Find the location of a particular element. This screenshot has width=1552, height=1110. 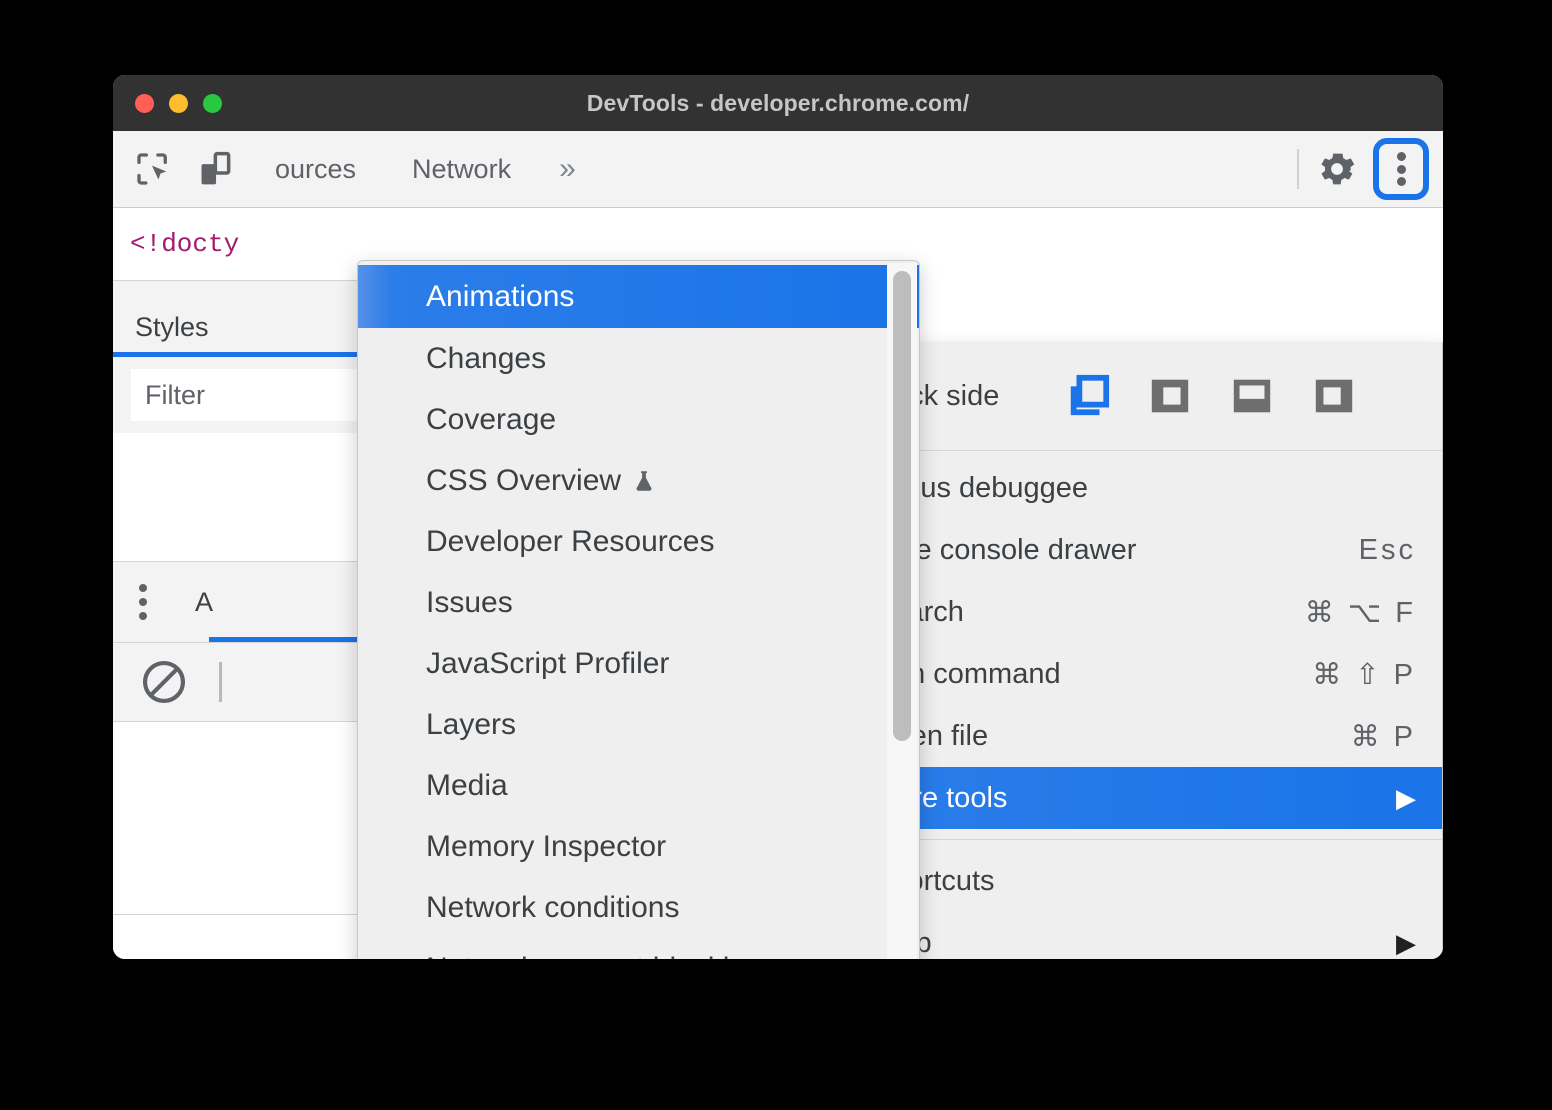

drawer-more-options-icon is located at coordinates (143, 602).